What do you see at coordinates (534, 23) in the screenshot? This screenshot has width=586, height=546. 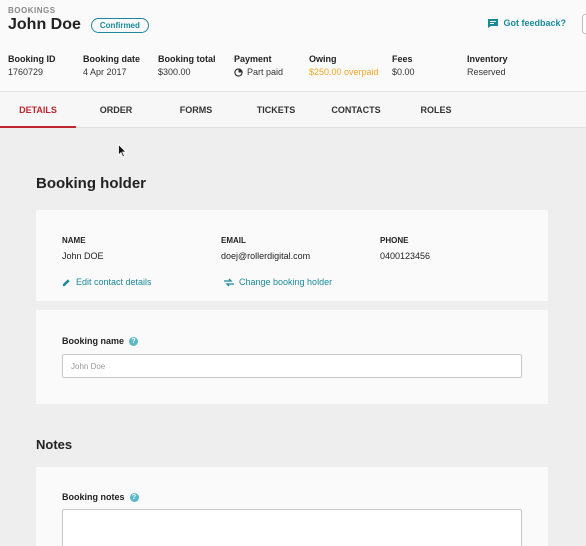 I see `feedback-label: Got feedback?` at bounding box center [534, 23].